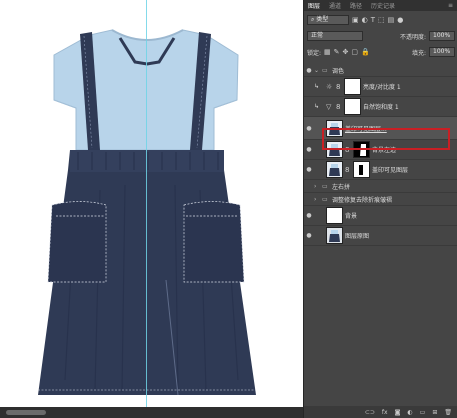 This screenshot has height=418, width=457. What do you see at coordinates (357, 236) in the screenshot?
I see `layer-name: 图层原图` at bounding box center [357, 236].